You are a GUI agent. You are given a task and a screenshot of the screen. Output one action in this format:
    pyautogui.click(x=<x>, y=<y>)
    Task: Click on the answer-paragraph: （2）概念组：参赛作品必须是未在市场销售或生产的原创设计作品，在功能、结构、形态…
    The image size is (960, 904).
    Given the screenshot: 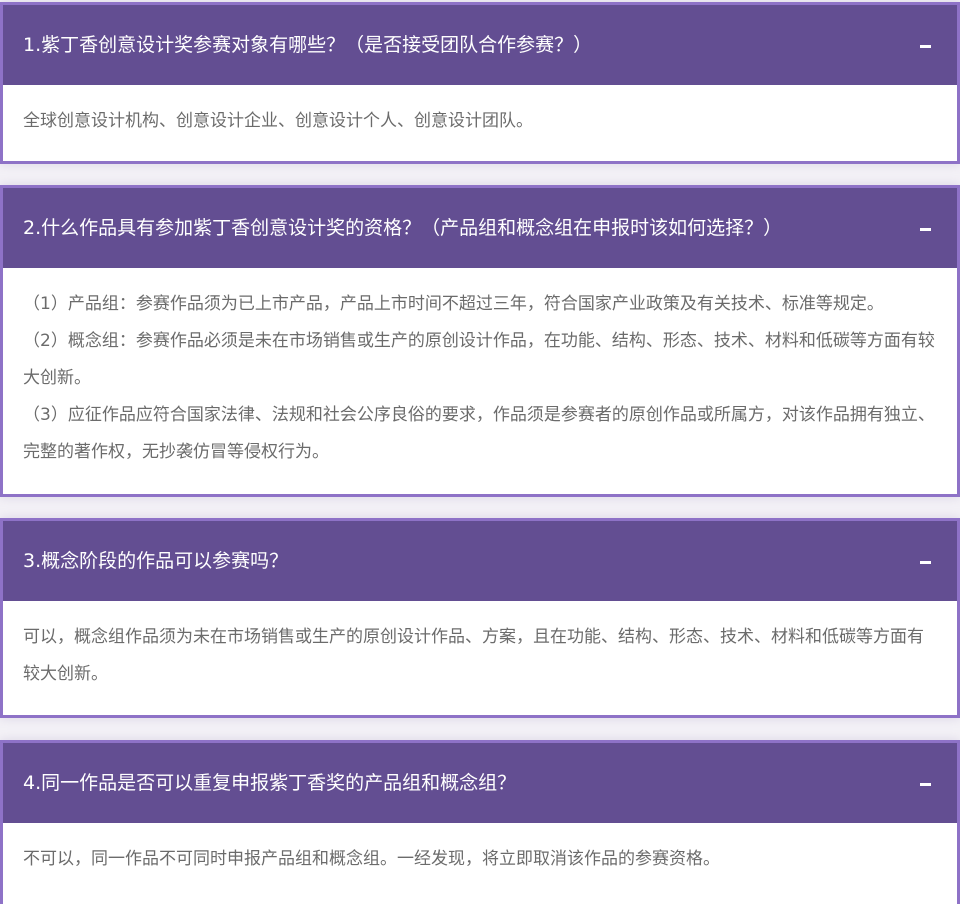 What is the action you would take?
    pyautogui.click(x=479, y=359)
    